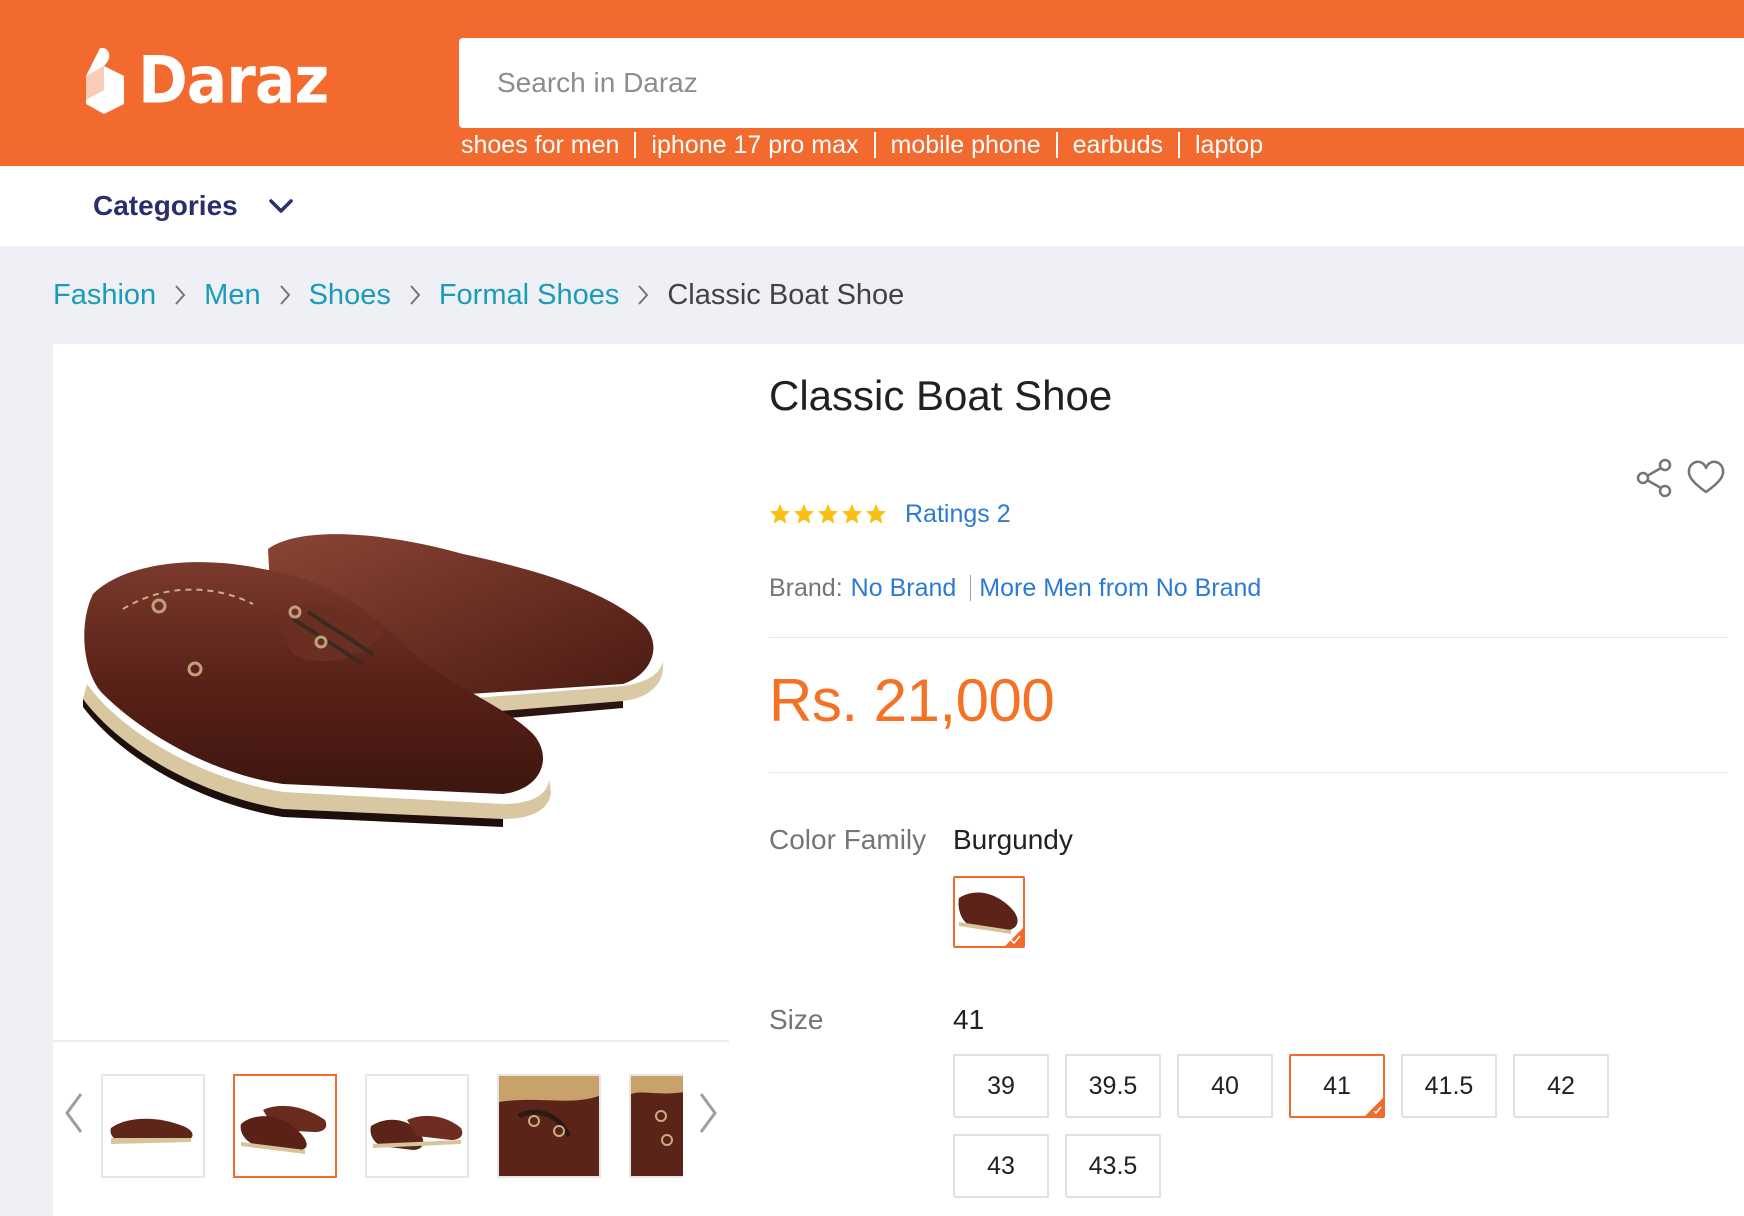 The image size is (1744, 1216). Describe the element at coordinates (966, 145) in the screenshot. I see `suggestion-mobile-phone: mobile phone` at that location.